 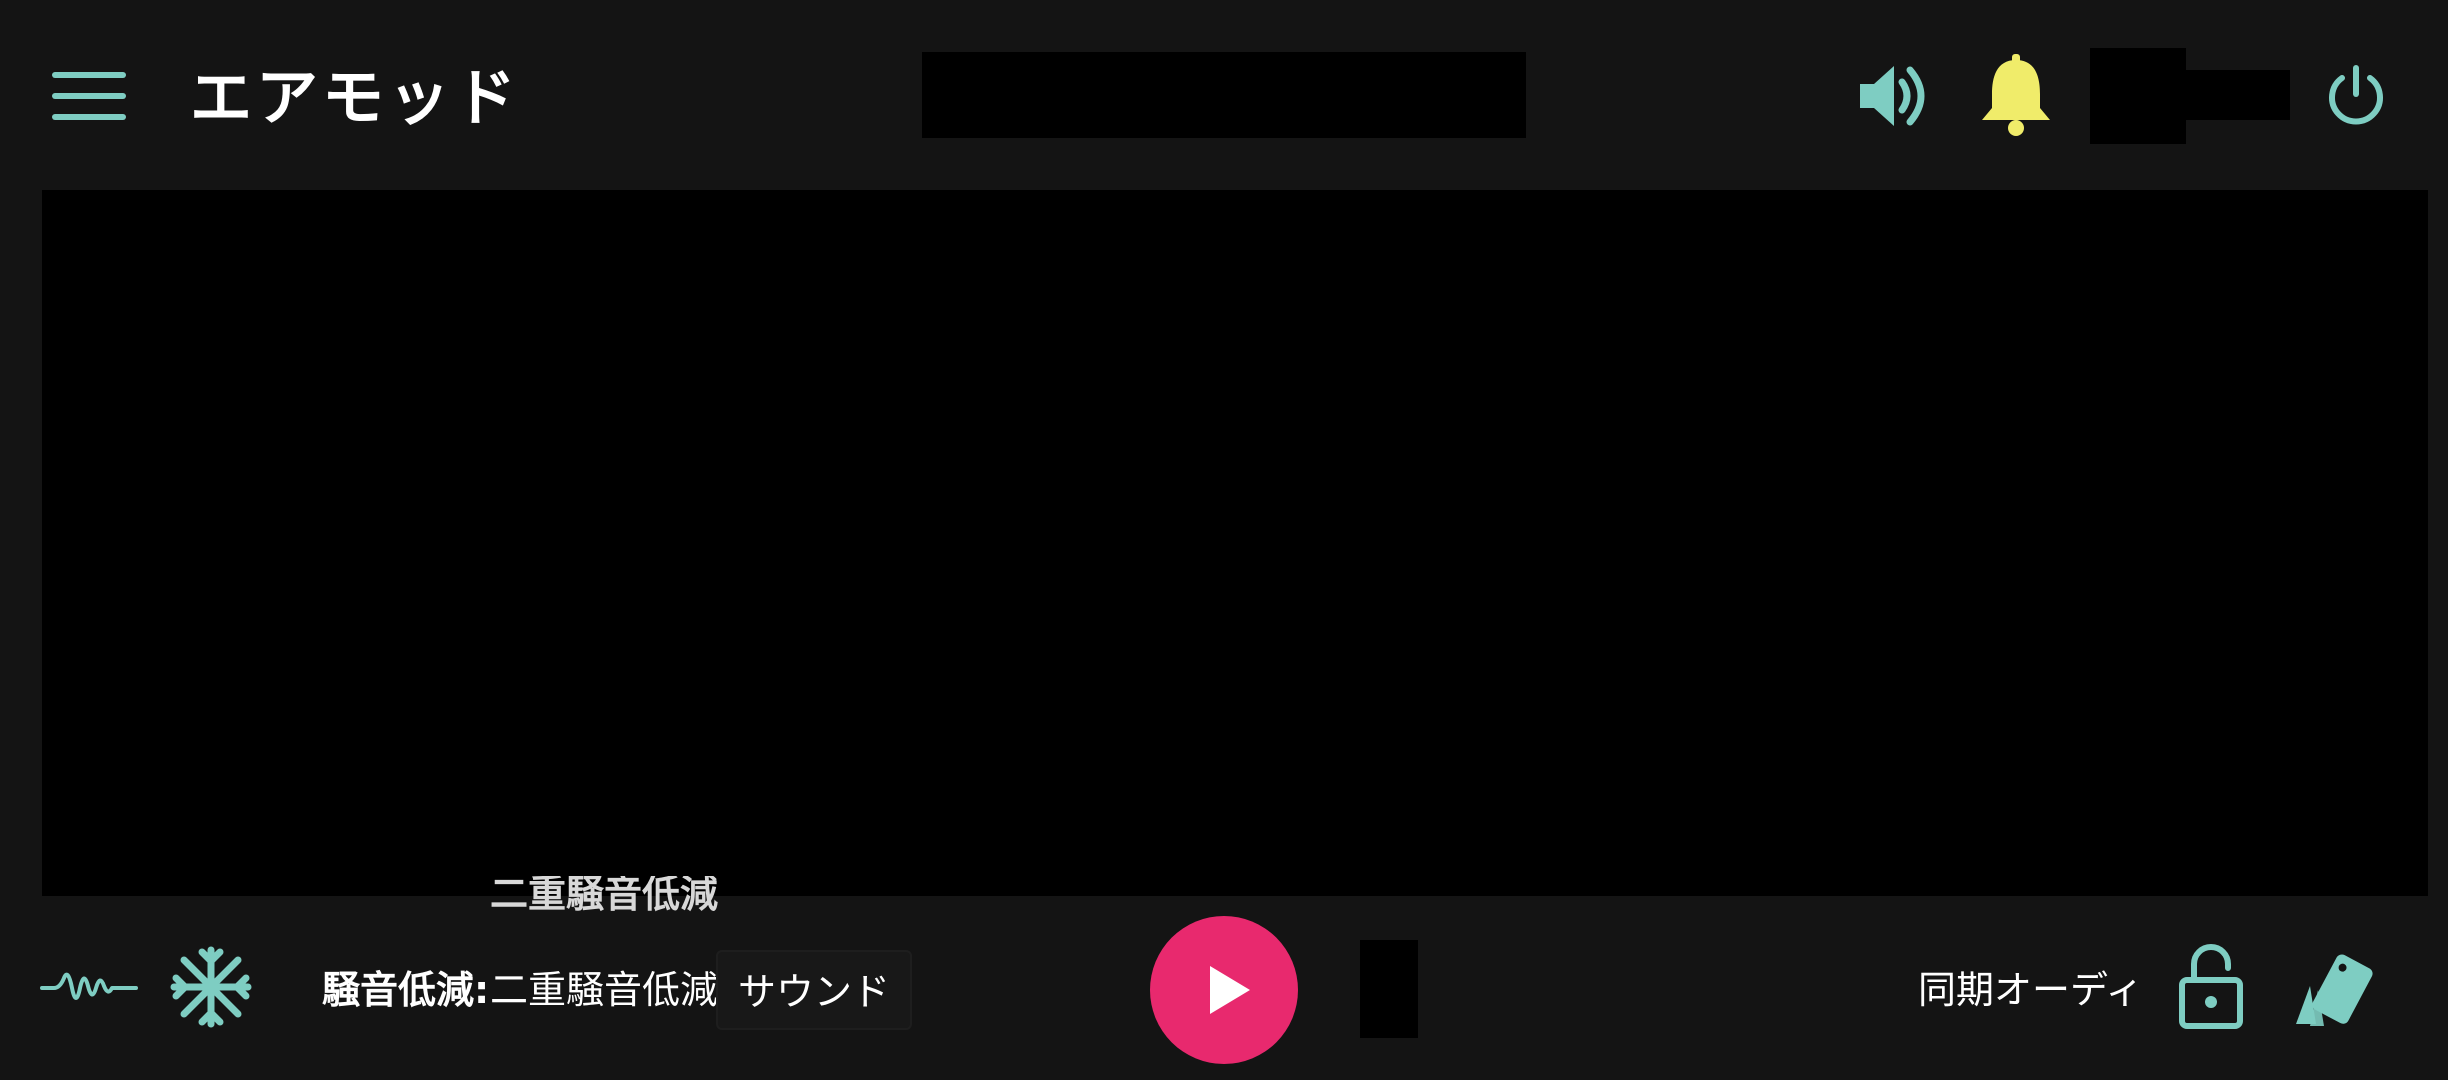 What do you see at coordinates (2356, 96) in the screenshot?
I see `power-icon` at bounding box center [2356, 96].